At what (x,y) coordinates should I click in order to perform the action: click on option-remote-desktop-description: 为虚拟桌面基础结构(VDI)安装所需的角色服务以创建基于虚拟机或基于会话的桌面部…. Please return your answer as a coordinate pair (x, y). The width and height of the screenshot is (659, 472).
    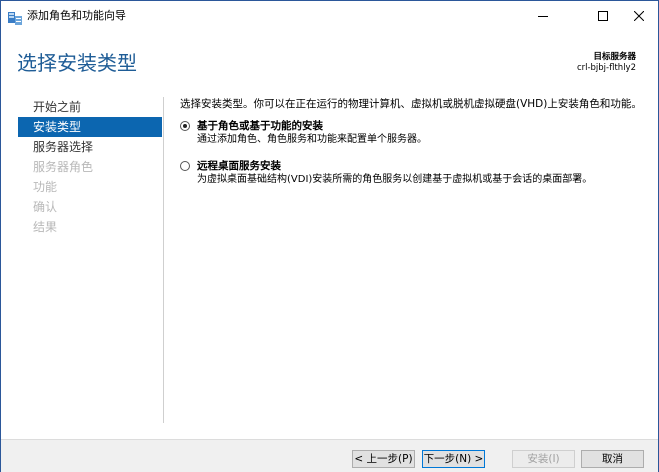
    Looking at the image, I should click on (395, 179).